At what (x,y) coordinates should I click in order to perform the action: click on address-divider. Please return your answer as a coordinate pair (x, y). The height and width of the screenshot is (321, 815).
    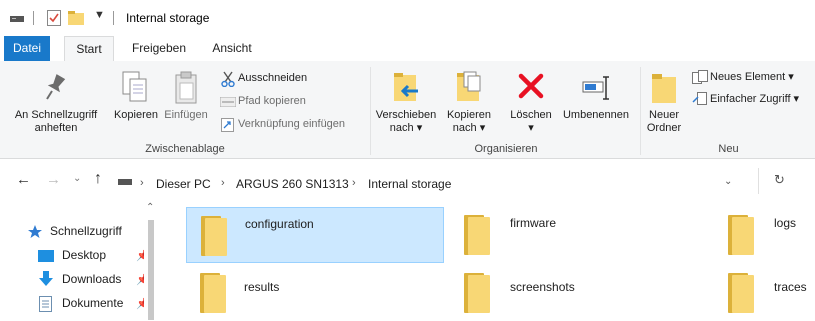
    Looking at the image, I should click on (758, 181).